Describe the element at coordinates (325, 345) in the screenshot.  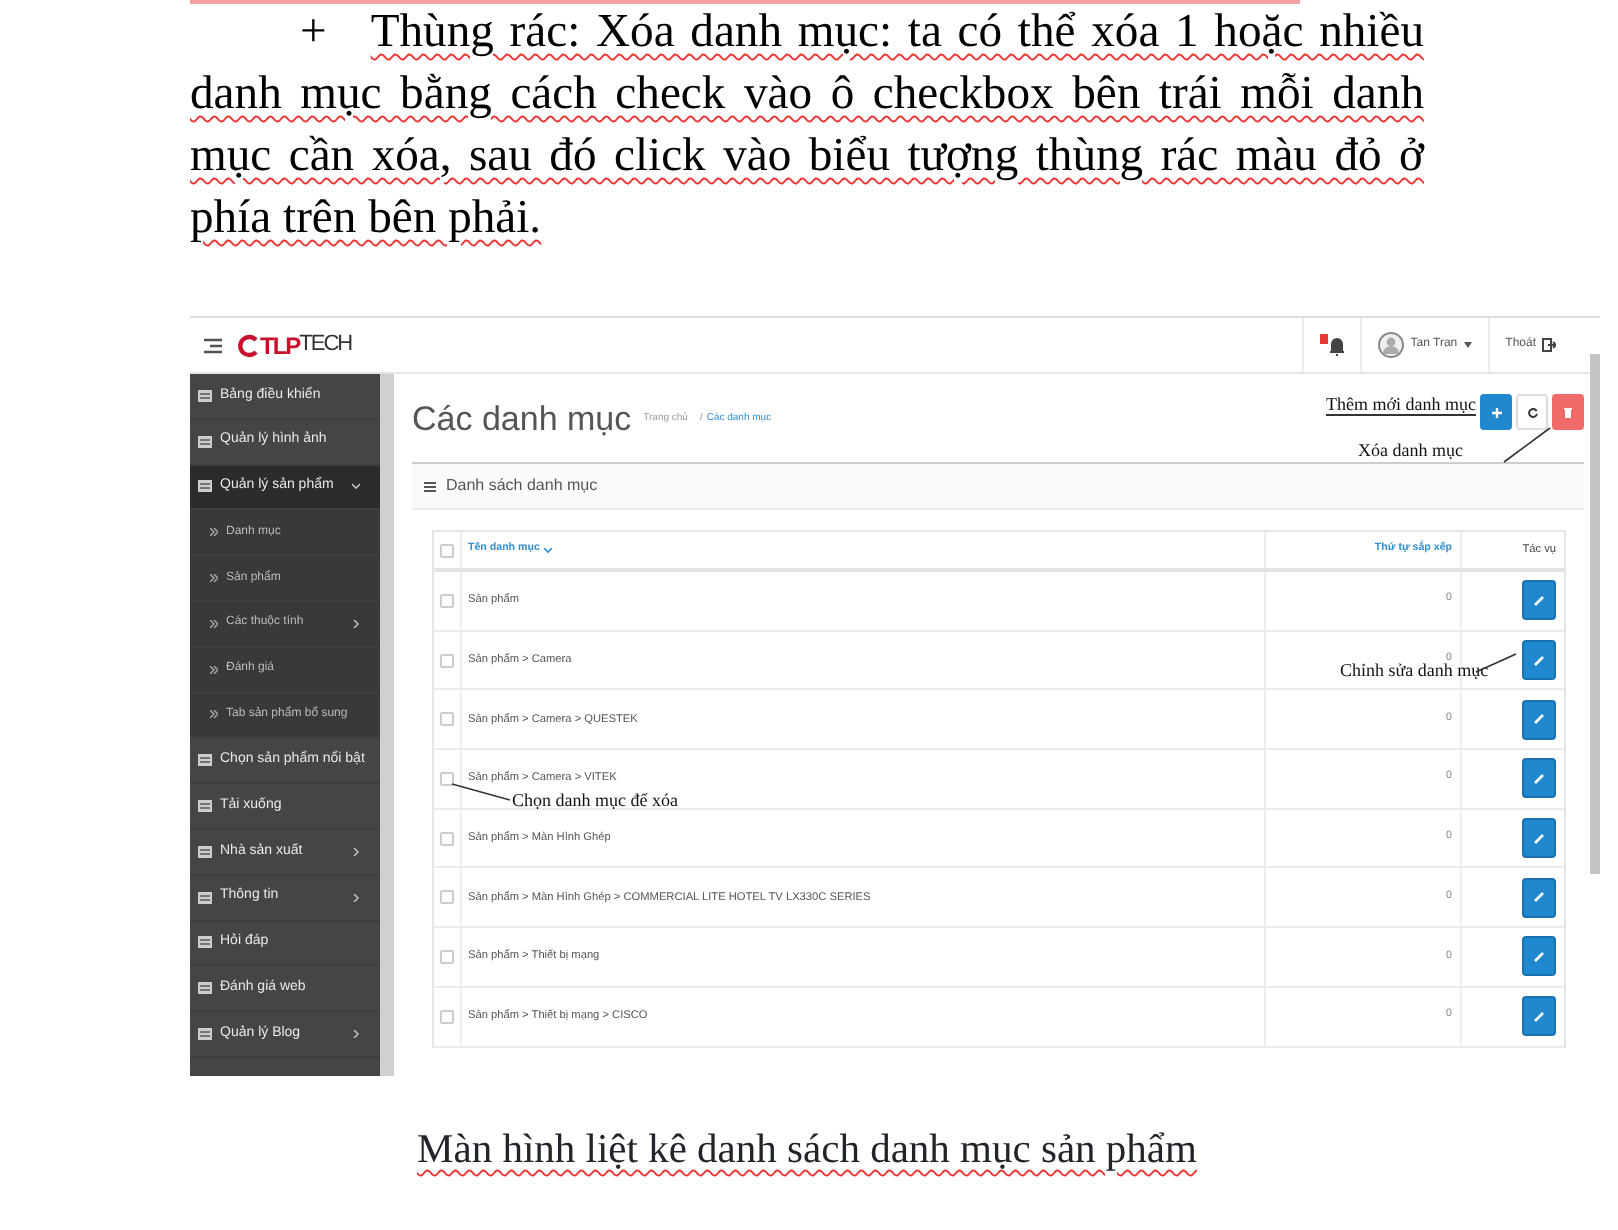
I see `logo-text: TECH` at that location.